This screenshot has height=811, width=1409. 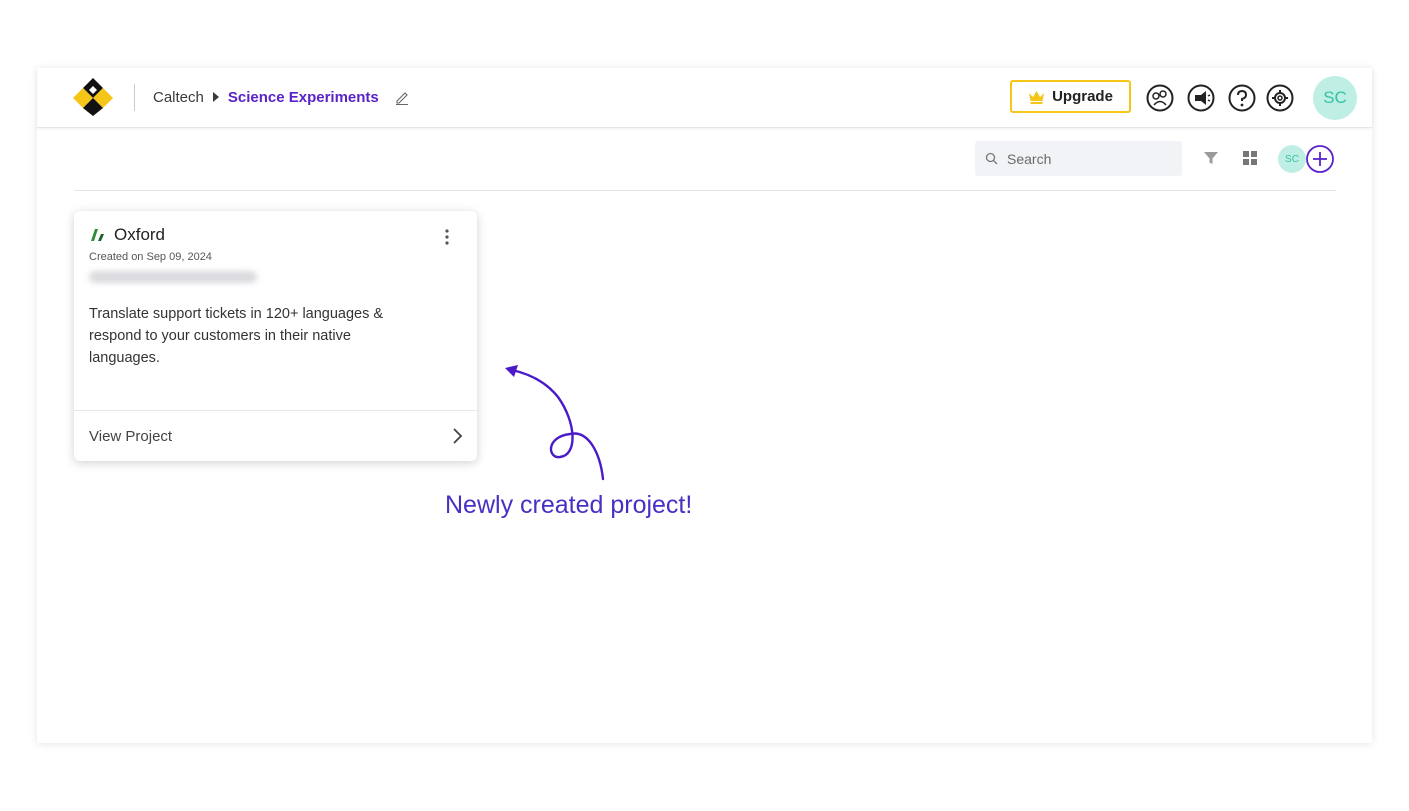 What do you see at coordinates (178, 97) in the screenshot?
I see `breadcrumb-org: Caltech` at bounding box center [178, 97].